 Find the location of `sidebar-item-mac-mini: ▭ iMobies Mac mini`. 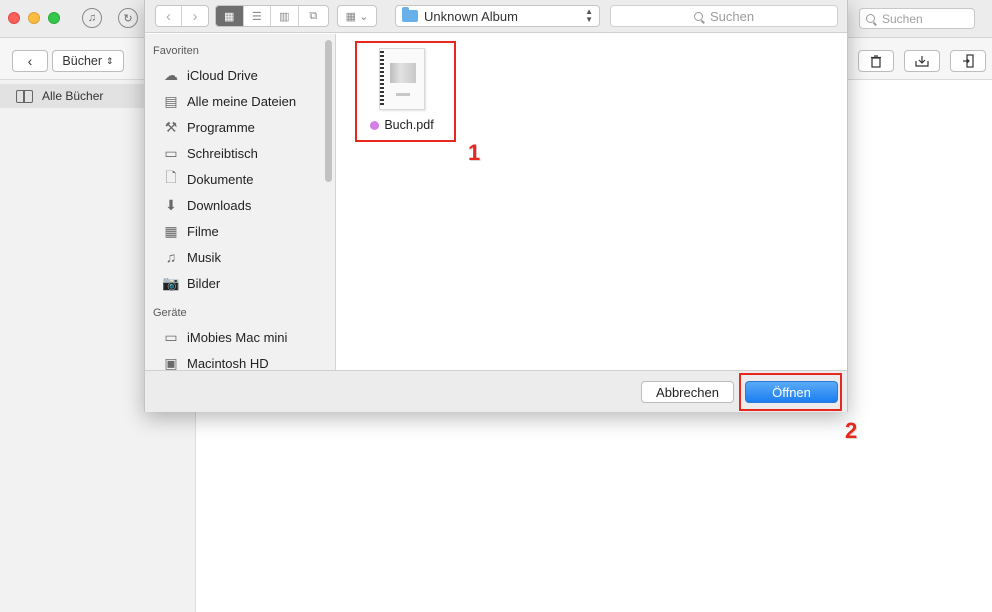

sidebar-item-mac-mini: ▭ iMobies Mac mini is located at coordinates (224, 337).